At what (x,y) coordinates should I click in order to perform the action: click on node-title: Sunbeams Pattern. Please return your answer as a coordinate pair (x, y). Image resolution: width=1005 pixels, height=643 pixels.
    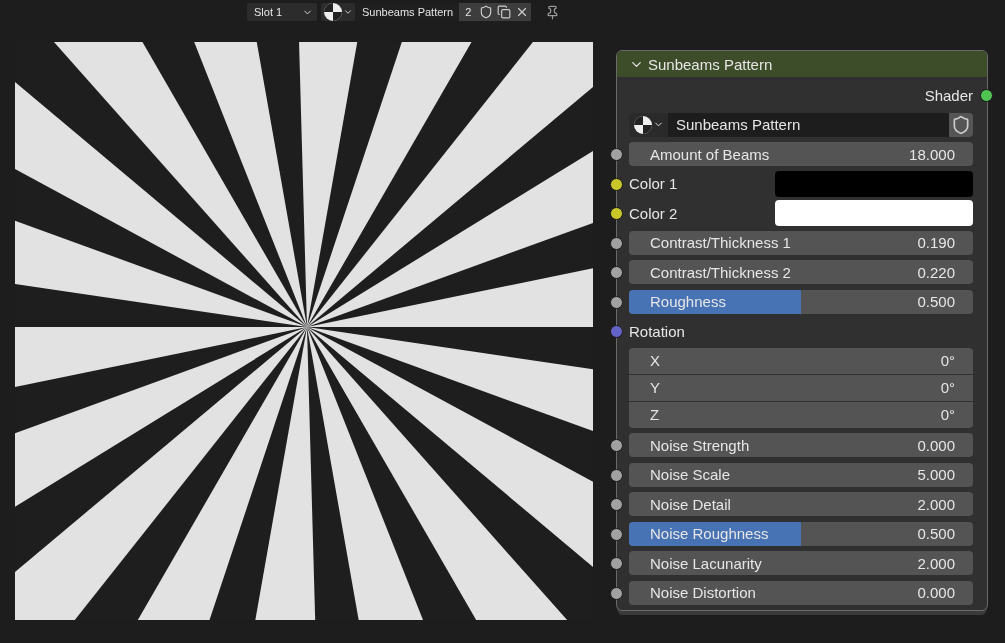
    Looking at the image, I should click on (710, 64).